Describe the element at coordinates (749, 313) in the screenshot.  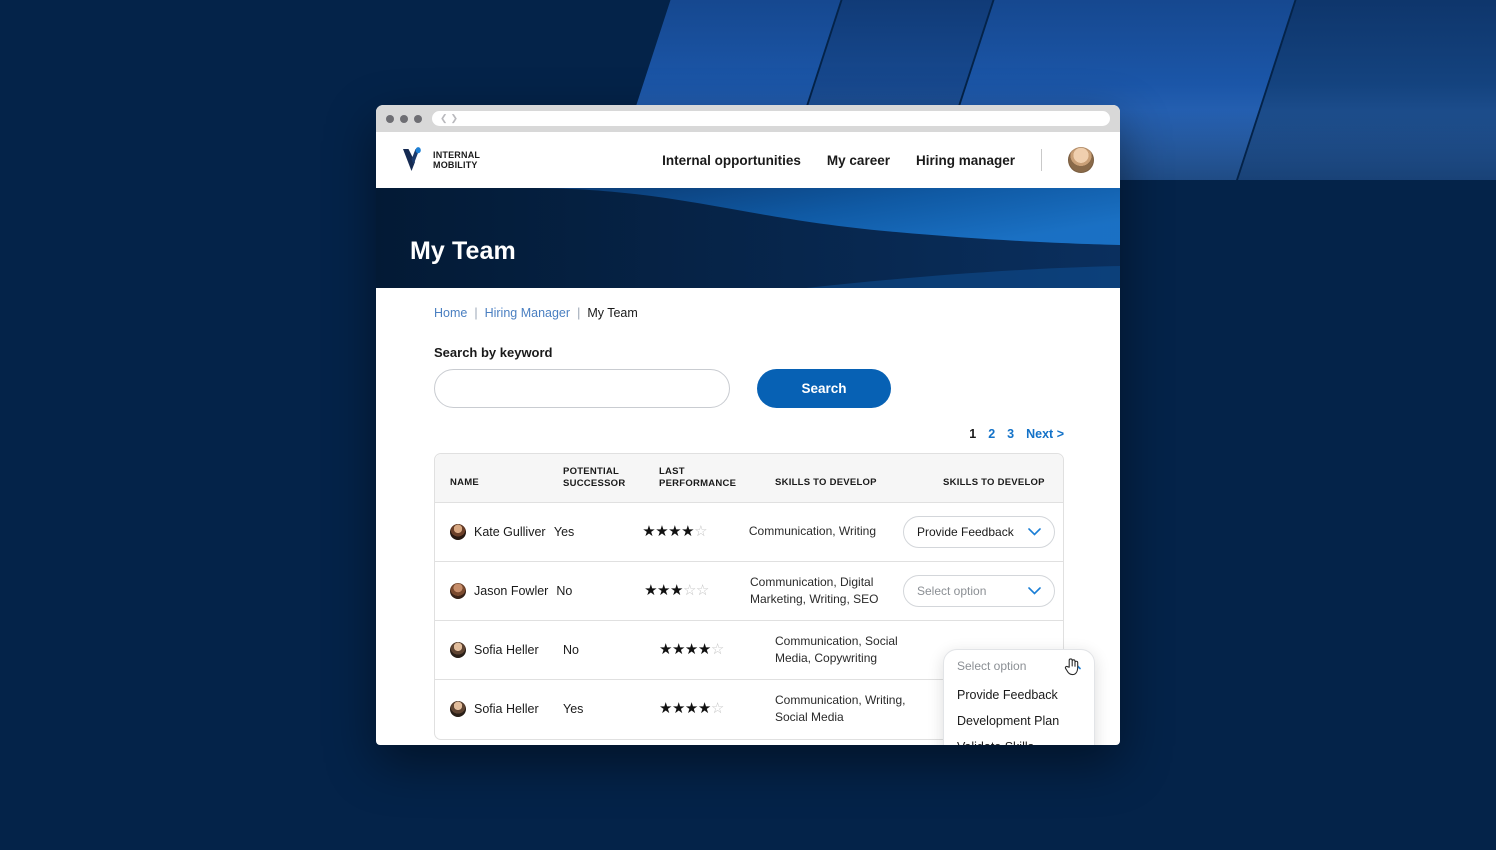
I see `breadcrumb: Home | Hiring Manager | My Team` at that location.